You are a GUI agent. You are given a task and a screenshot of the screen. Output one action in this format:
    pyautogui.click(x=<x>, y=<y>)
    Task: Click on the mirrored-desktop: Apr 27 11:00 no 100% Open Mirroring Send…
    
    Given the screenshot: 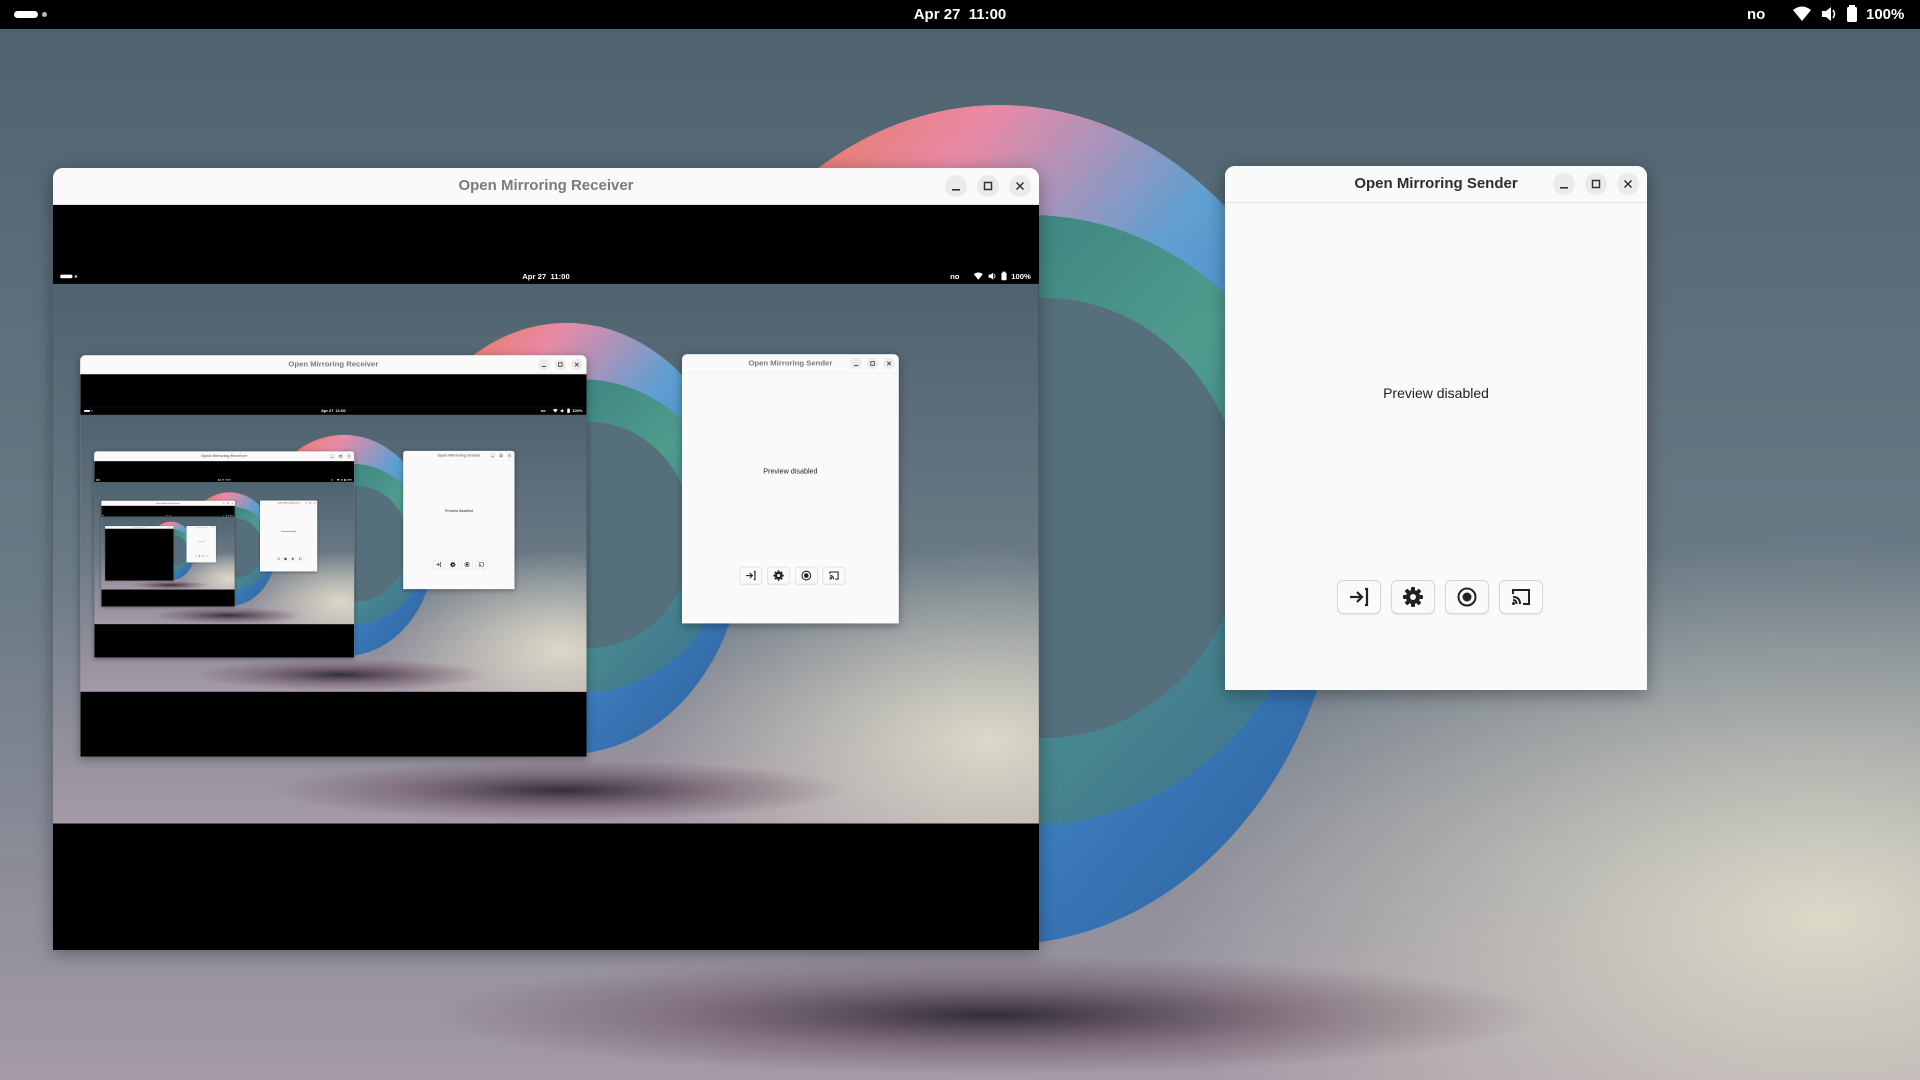 What is the action you would take?
    pyautogui.click(x=224, y=551)
    